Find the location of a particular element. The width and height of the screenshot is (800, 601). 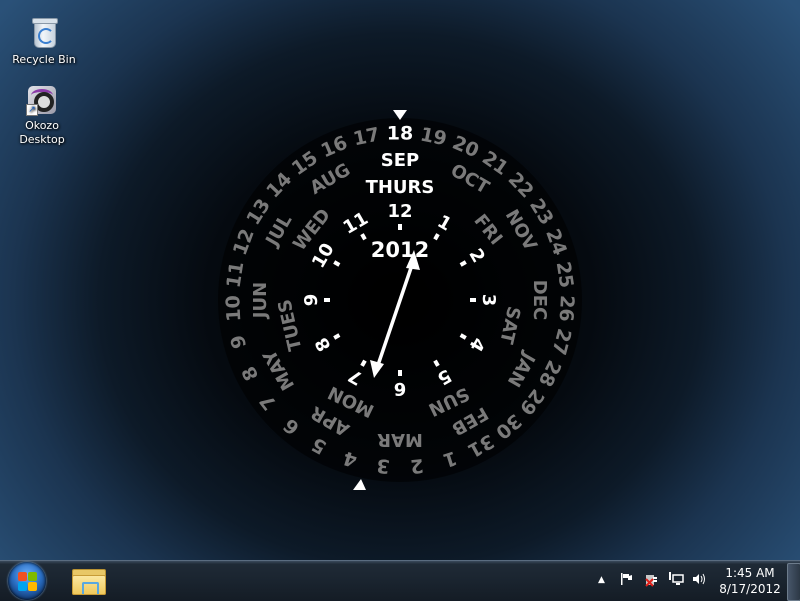

month-label: JUN is located at coordinates (260, 301).